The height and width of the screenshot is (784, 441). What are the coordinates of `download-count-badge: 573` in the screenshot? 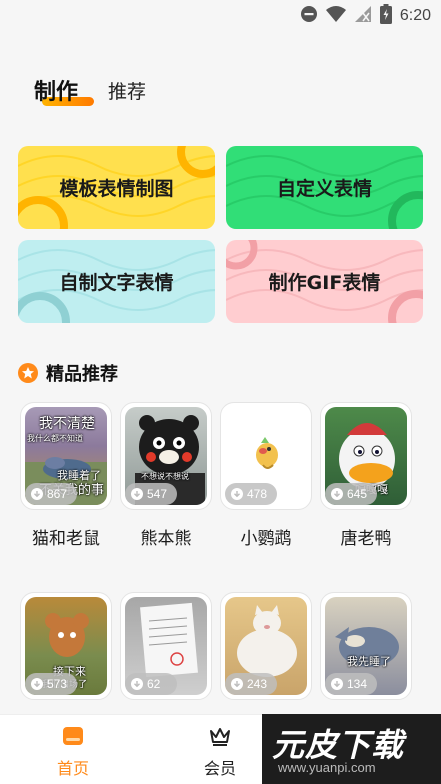 It's located at (51, 684).